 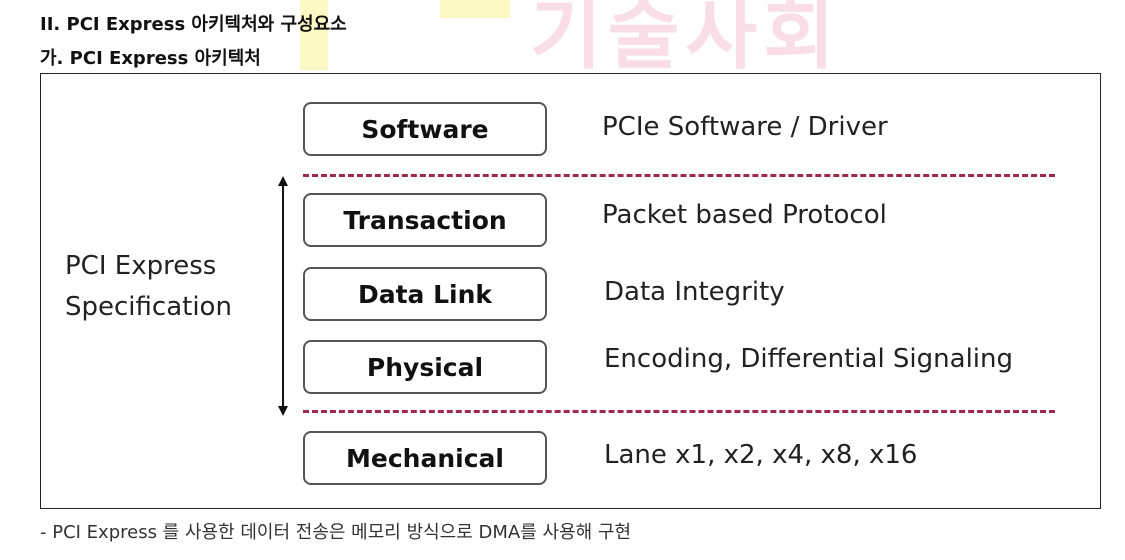 What do you see at coordinates (761, 455) in the screenshot?
I see `layer-desc-mechanical: Lane x1, x2, x4, x8, x16` at bounding box center [761, 455].